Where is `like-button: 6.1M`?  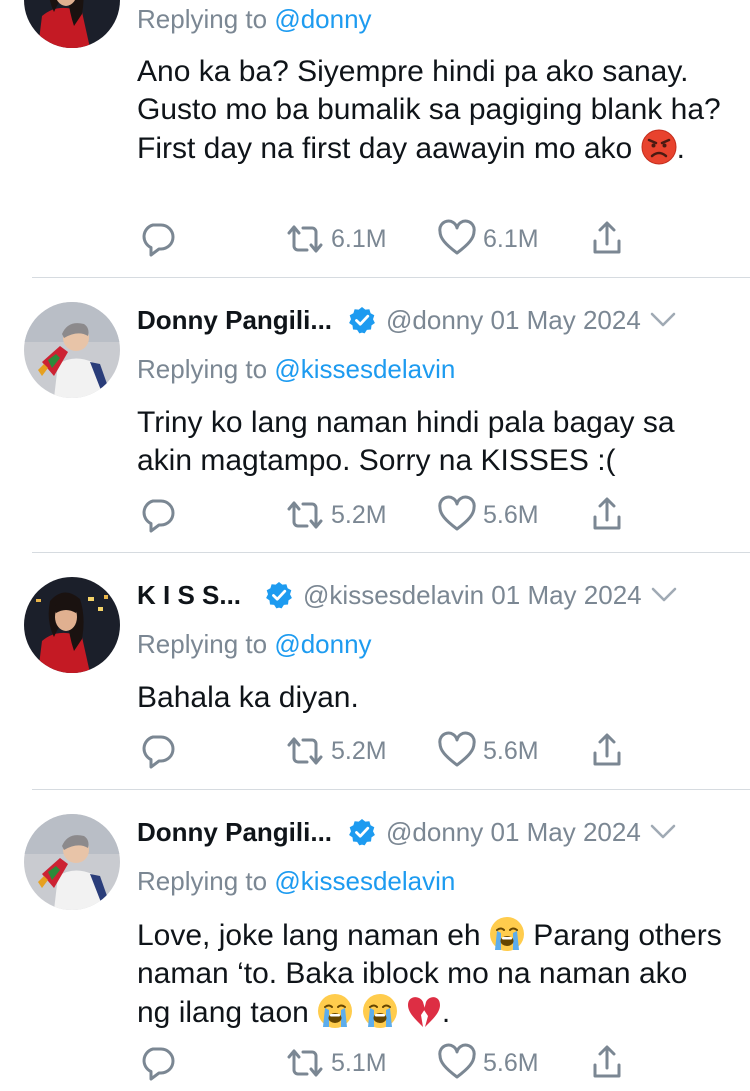 like-button: 6.1M is located at coordinates (488, 239).